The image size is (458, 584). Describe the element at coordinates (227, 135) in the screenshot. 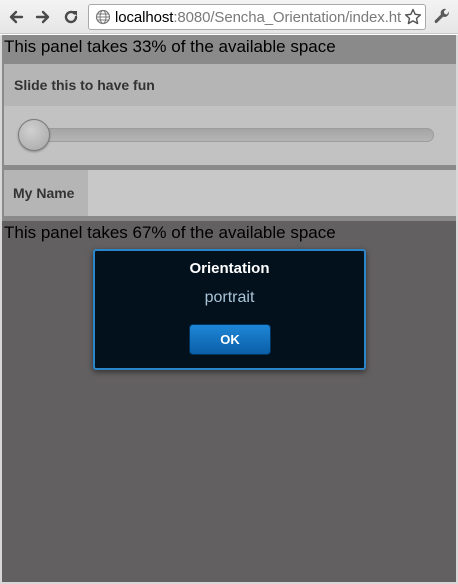

I see `slider-track` at that location.